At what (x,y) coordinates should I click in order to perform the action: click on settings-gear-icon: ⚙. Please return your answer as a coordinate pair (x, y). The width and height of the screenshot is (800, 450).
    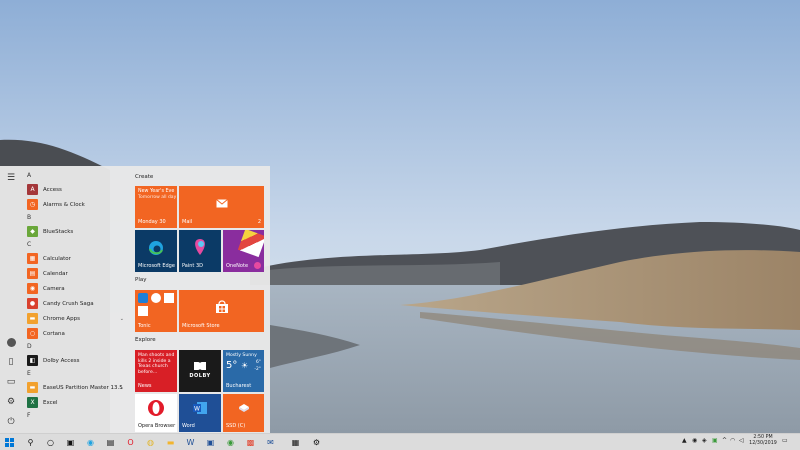
    Looking at the image, I should click on (11, 402).